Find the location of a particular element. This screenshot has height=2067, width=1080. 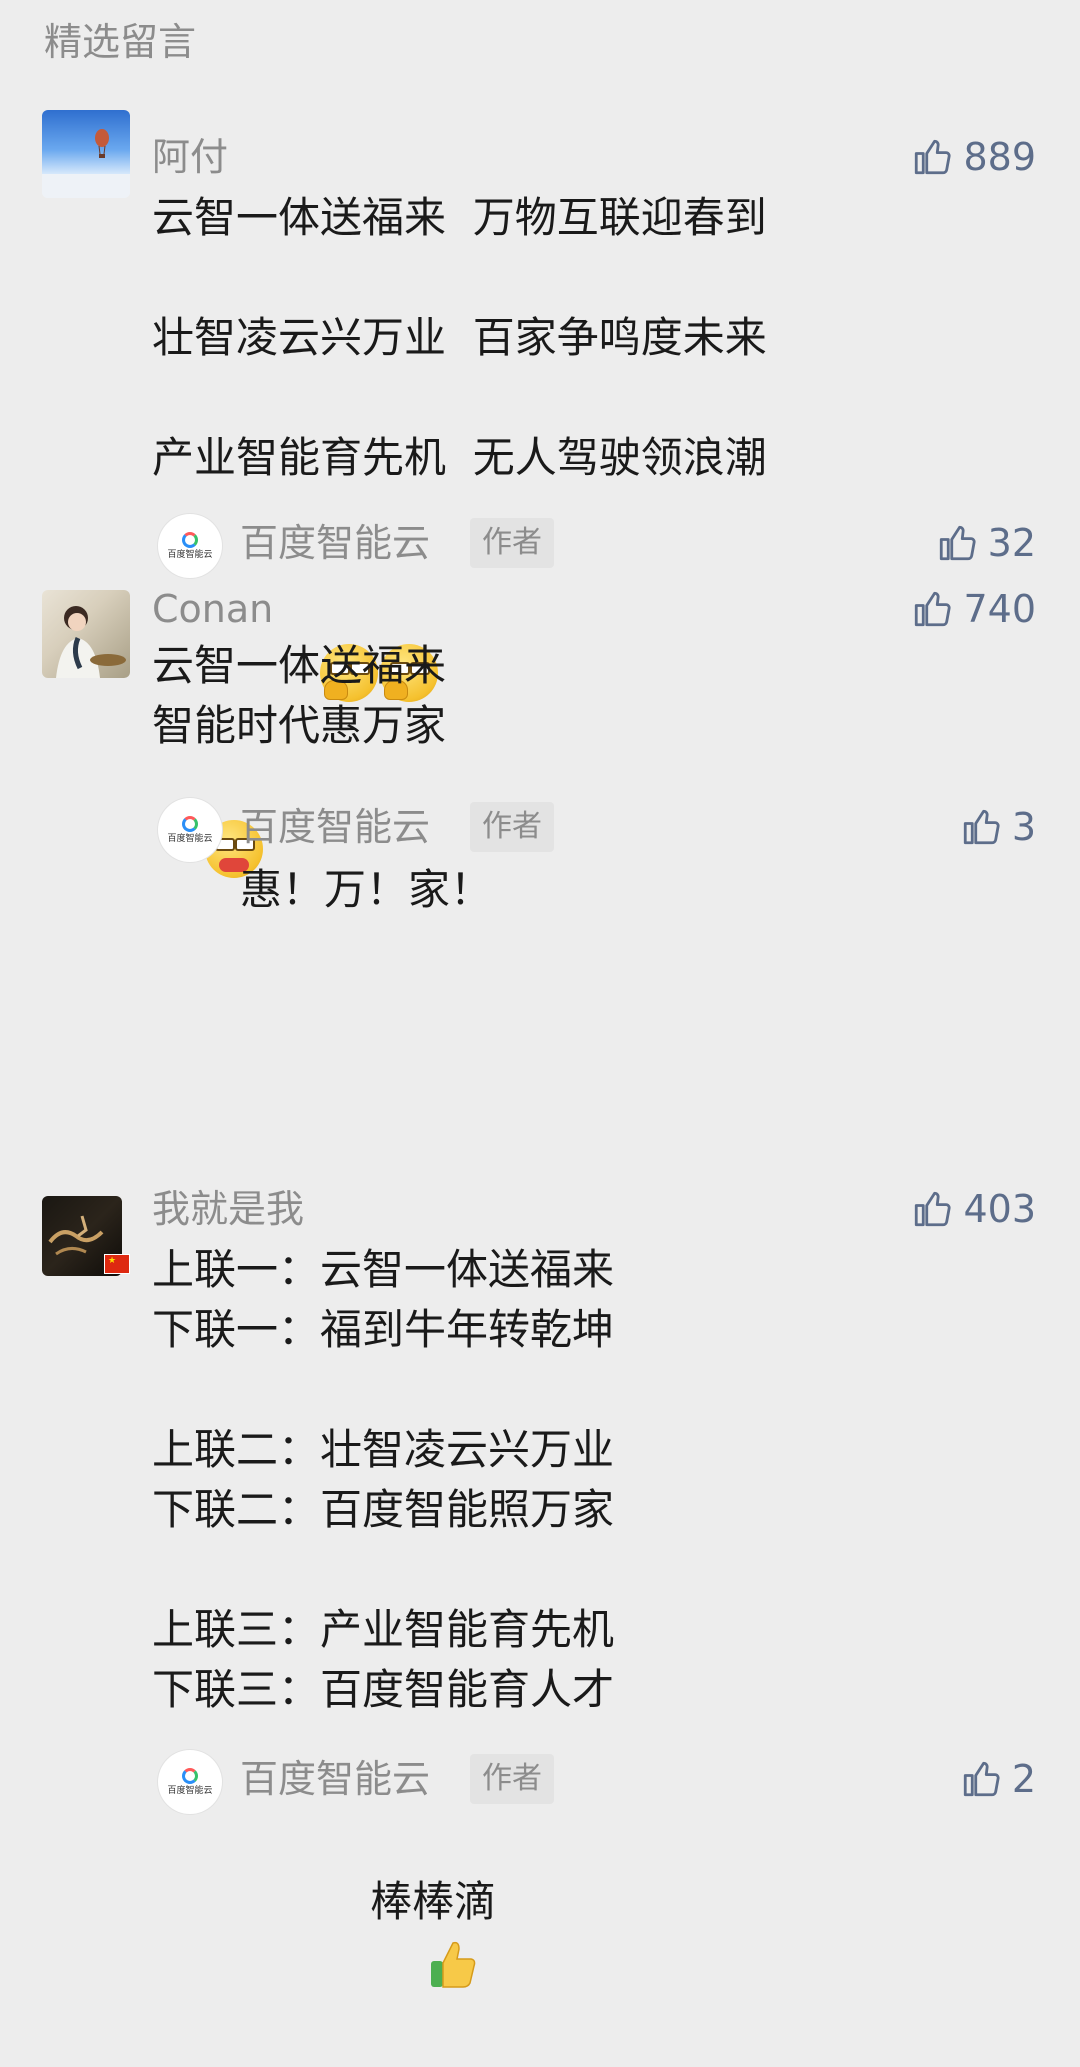

like-count: 3 is located at coordinates (1023, 827).